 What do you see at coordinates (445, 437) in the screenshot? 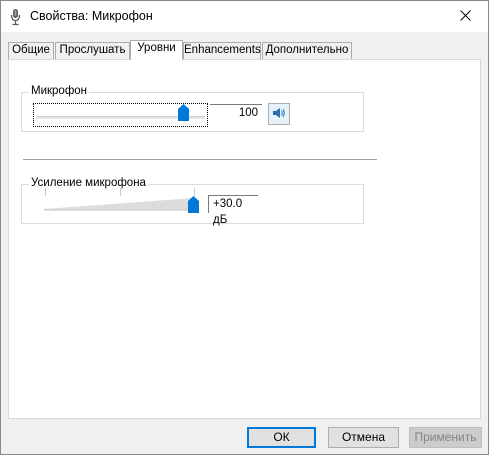
I see `apply-button: Применить` at bounding box center [445, 437].